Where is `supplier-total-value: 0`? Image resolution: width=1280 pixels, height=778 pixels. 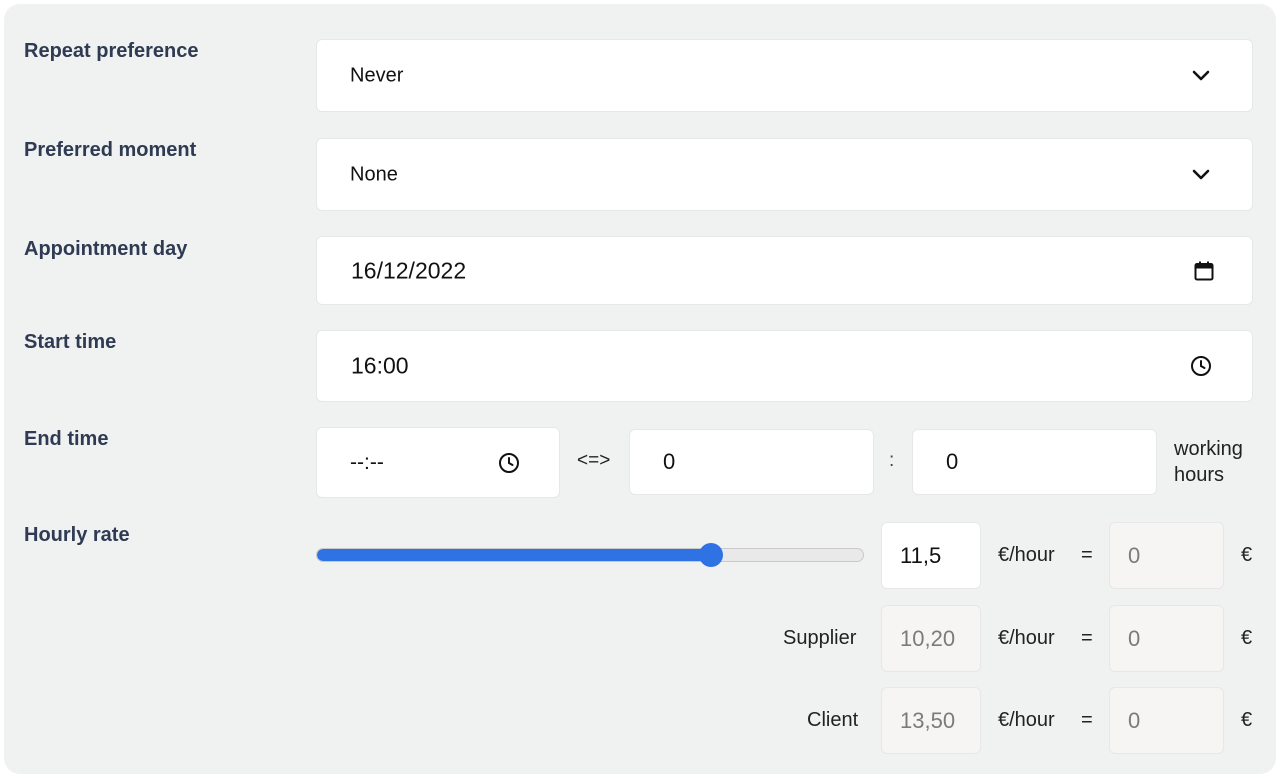 supplier-total-value: 0 is located at coordinates (1134, 638).